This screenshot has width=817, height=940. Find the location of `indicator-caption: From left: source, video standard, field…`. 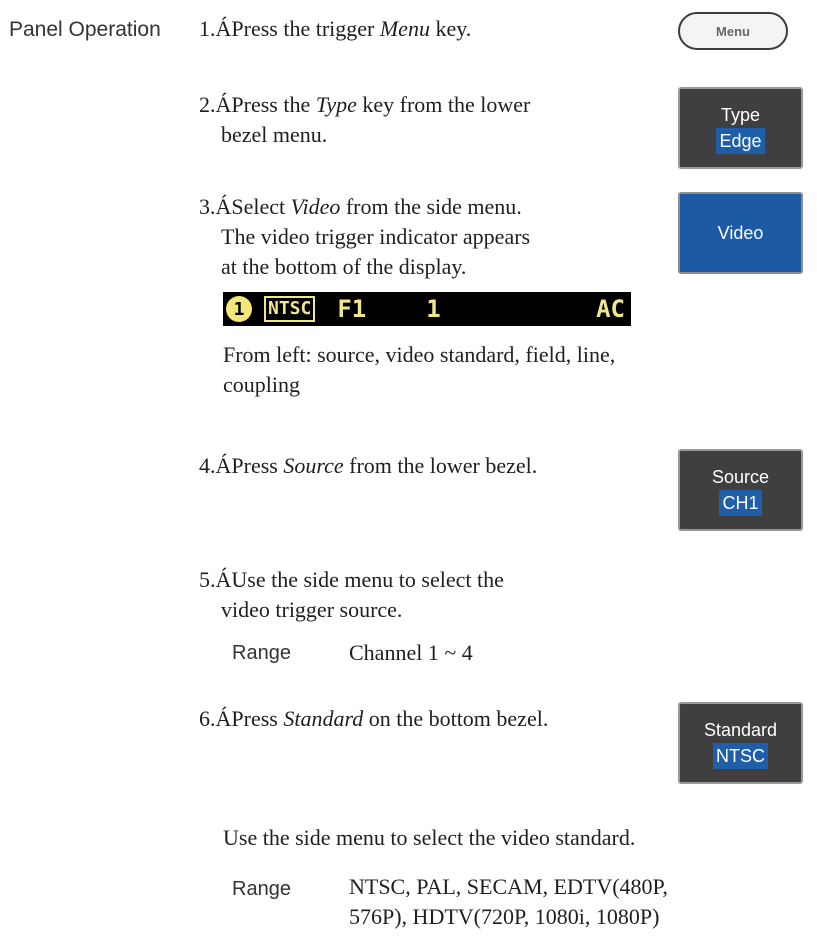

indicator-caption: From left: source, video standard, field… is located at coordinates (419, 369).